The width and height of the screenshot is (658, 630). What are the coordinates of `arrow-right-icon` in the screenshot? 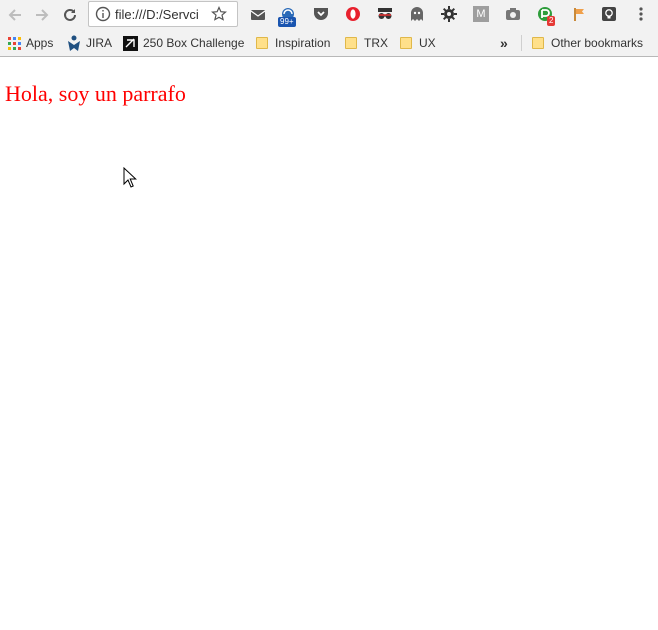 It's located at (42, 15).